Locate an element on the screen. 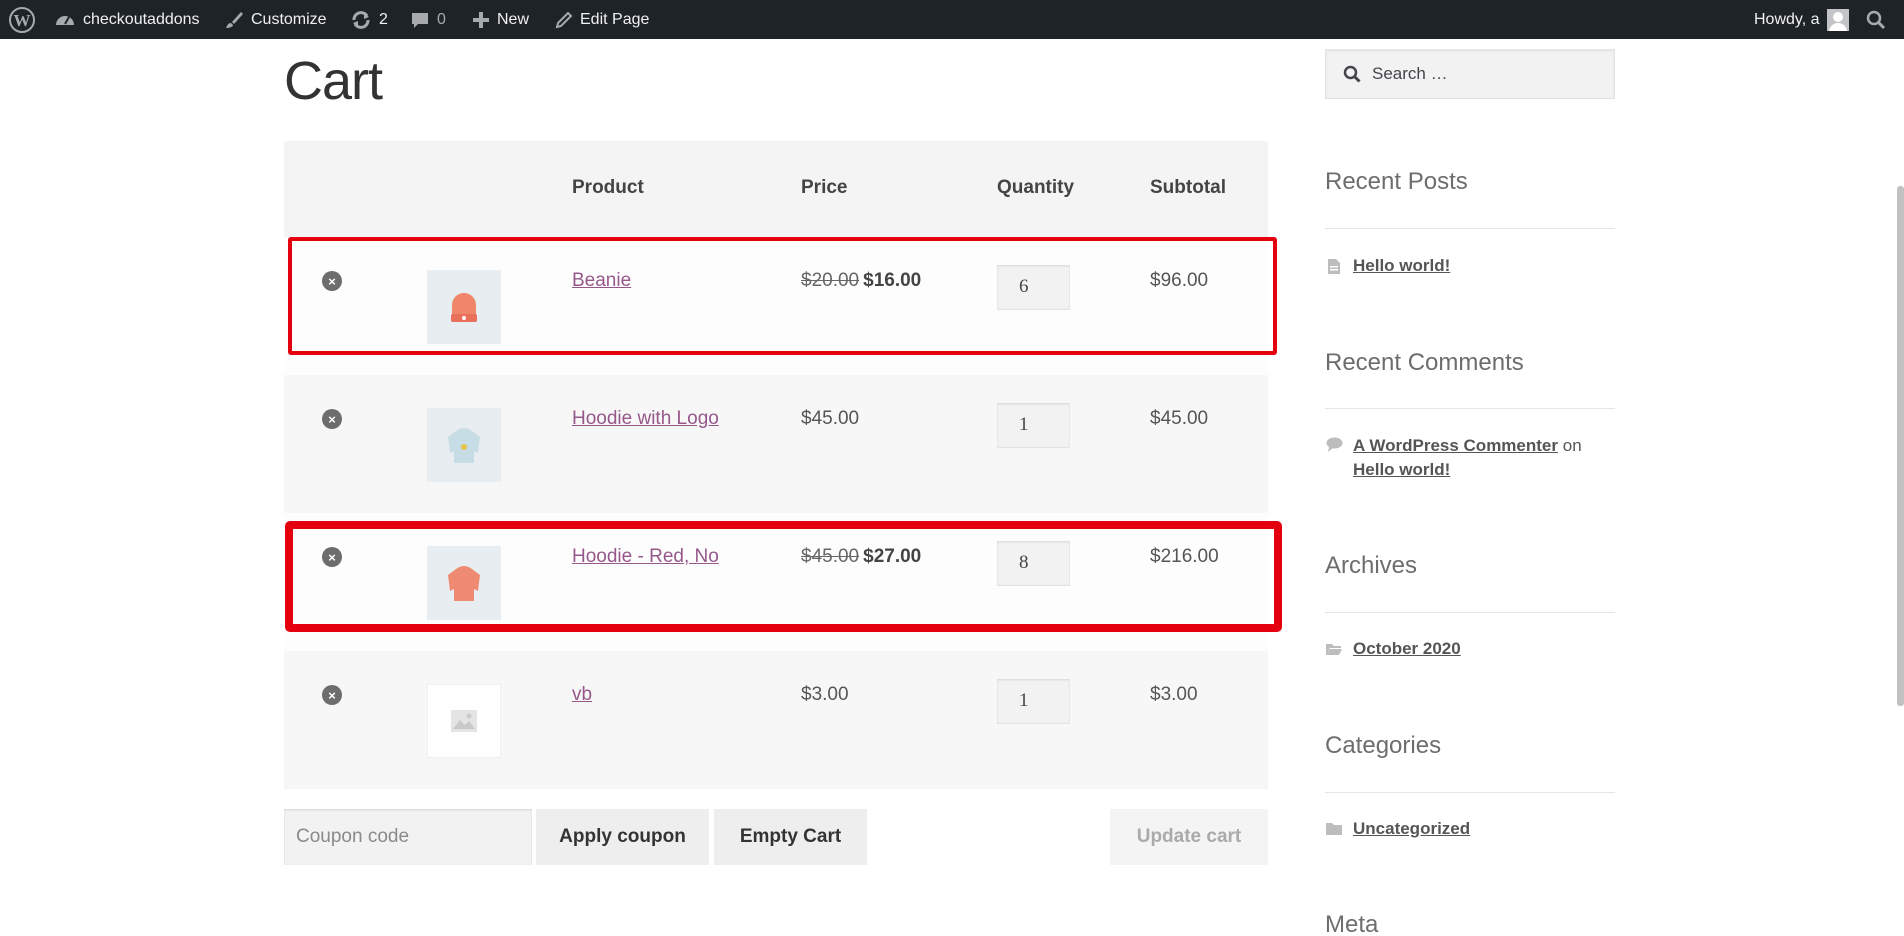  recent-comment-text: A WordPress Commenter on Hello world! is located at coordinates (1485, 458).